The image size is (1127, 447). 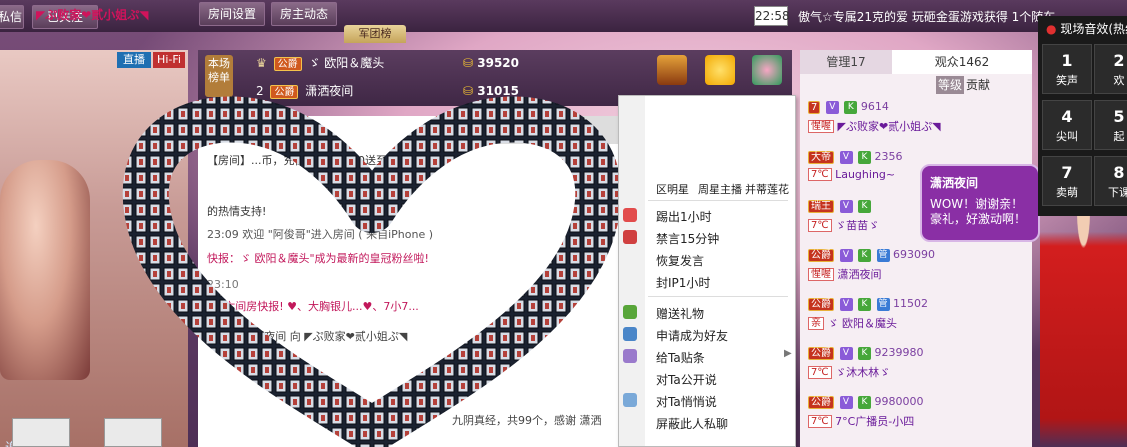 What do you see at coordinates (857, 225) in the screenshot?
I see `user-name: ゞ苗苗ゞ` at bounding box center [857, 225].